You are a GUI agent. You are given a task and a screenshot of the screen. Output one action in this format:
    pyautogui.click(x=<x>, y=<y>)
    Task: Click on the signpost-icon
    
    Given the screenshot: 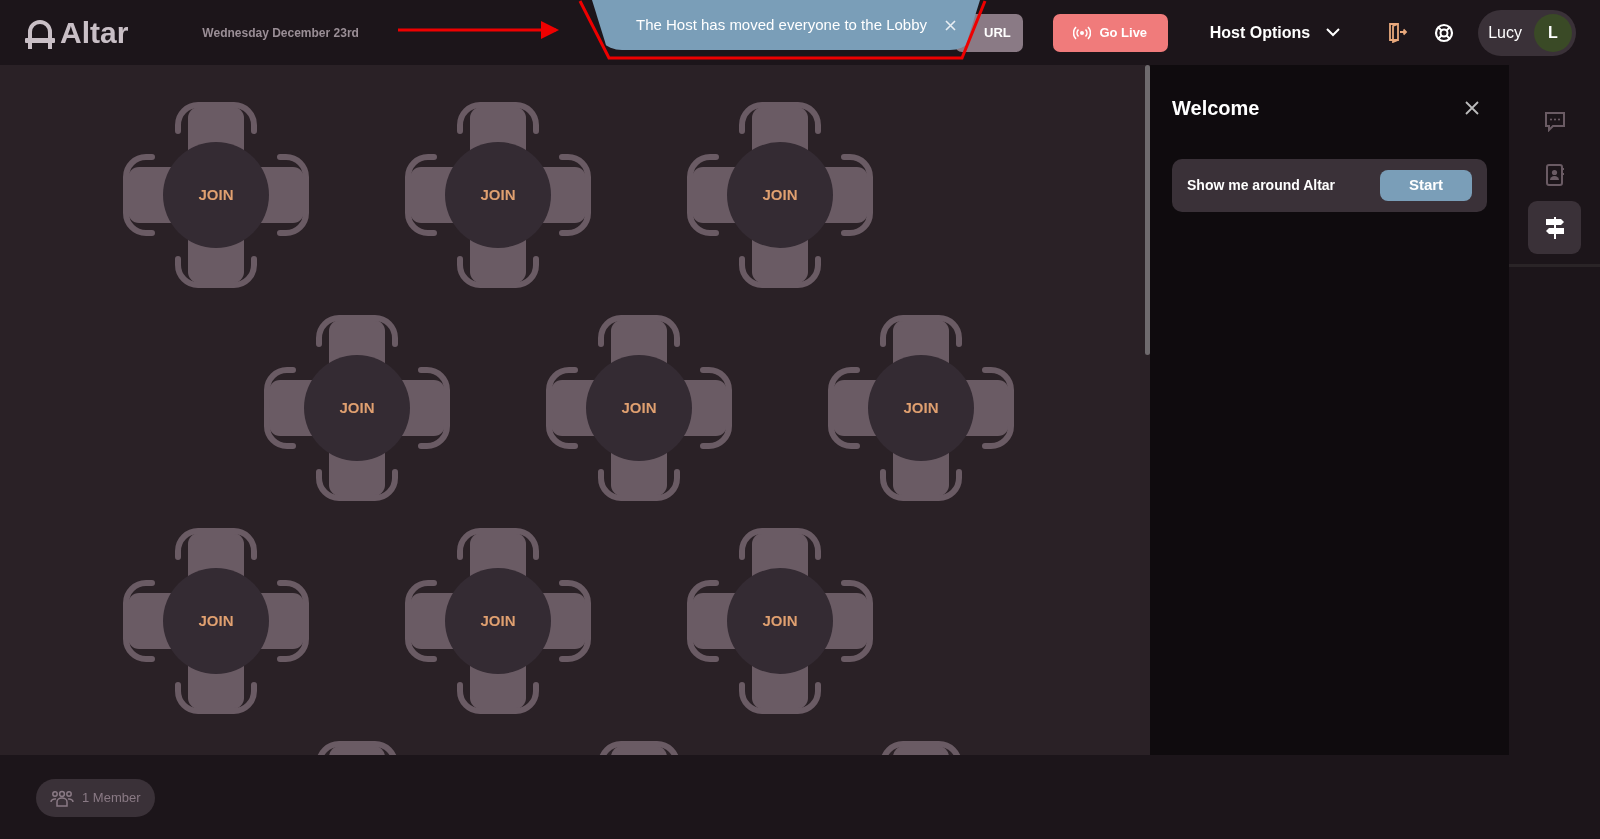 What is the action you would take?
    pyautogui.click(x=1554, y=227)
    